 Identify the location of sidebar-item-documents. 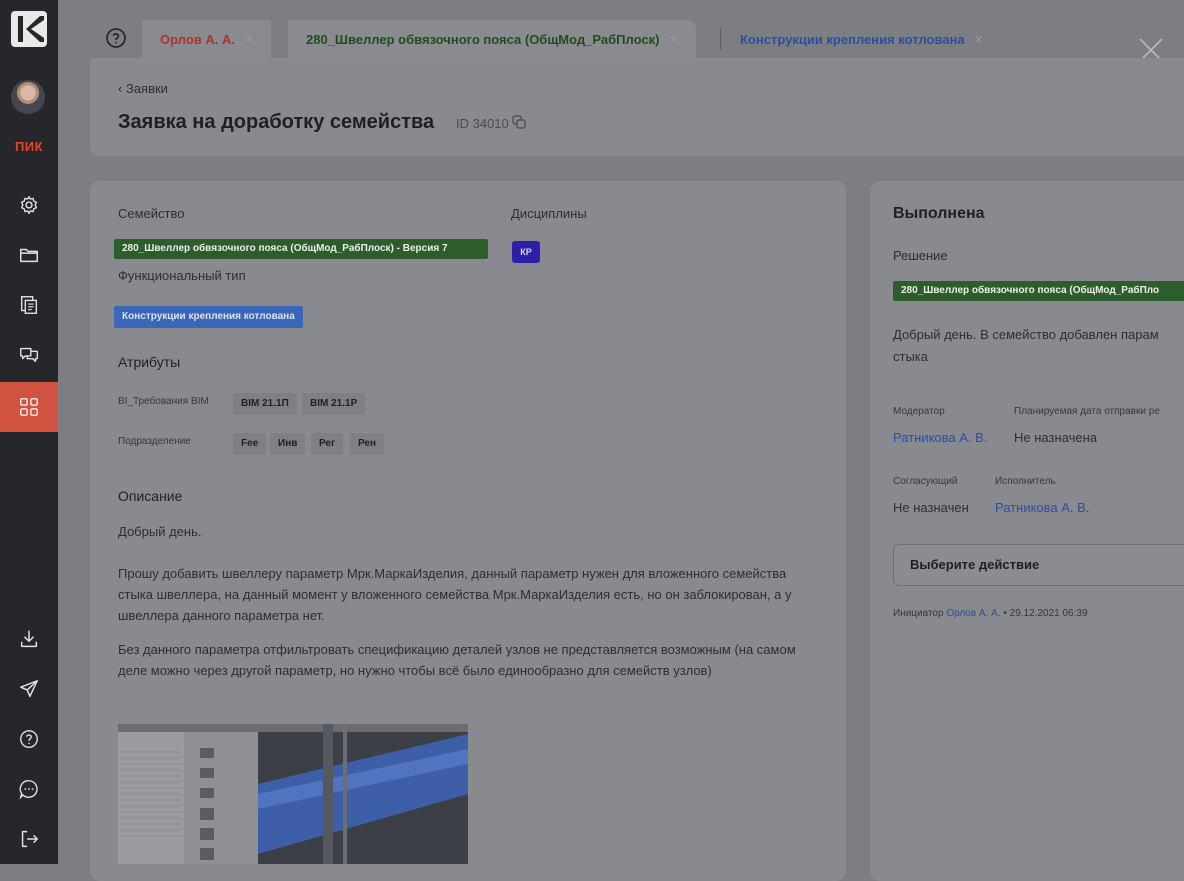
(29, 305).